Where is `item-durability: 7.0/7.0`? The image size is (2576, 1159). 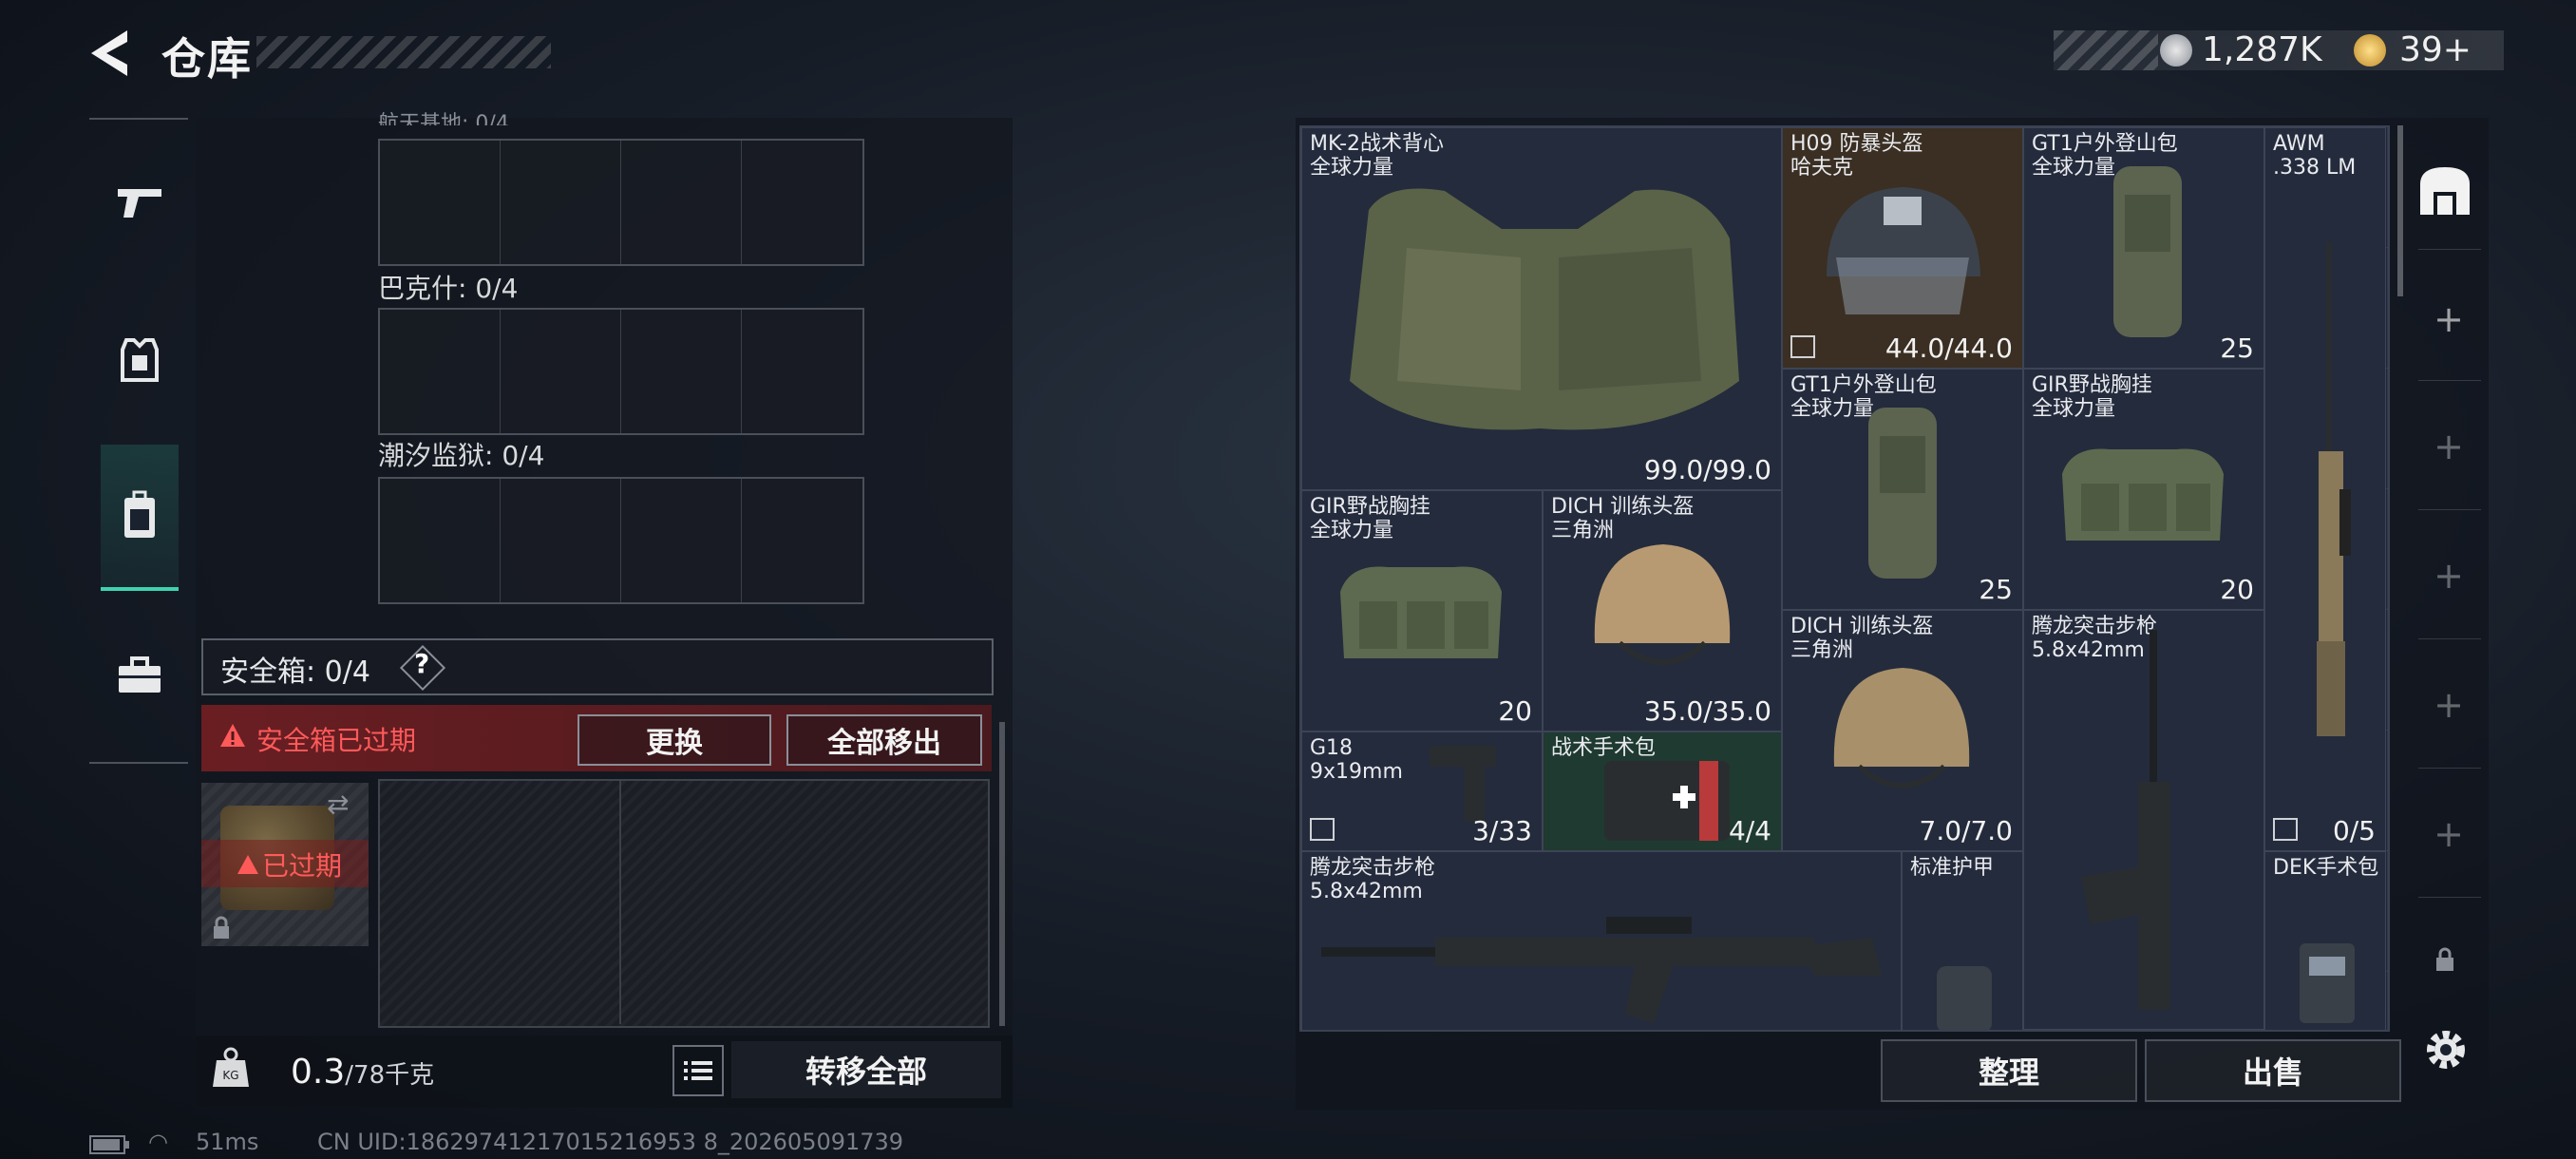
item-durability: 7.0/7.0 is located at coordinates (1966, 830).